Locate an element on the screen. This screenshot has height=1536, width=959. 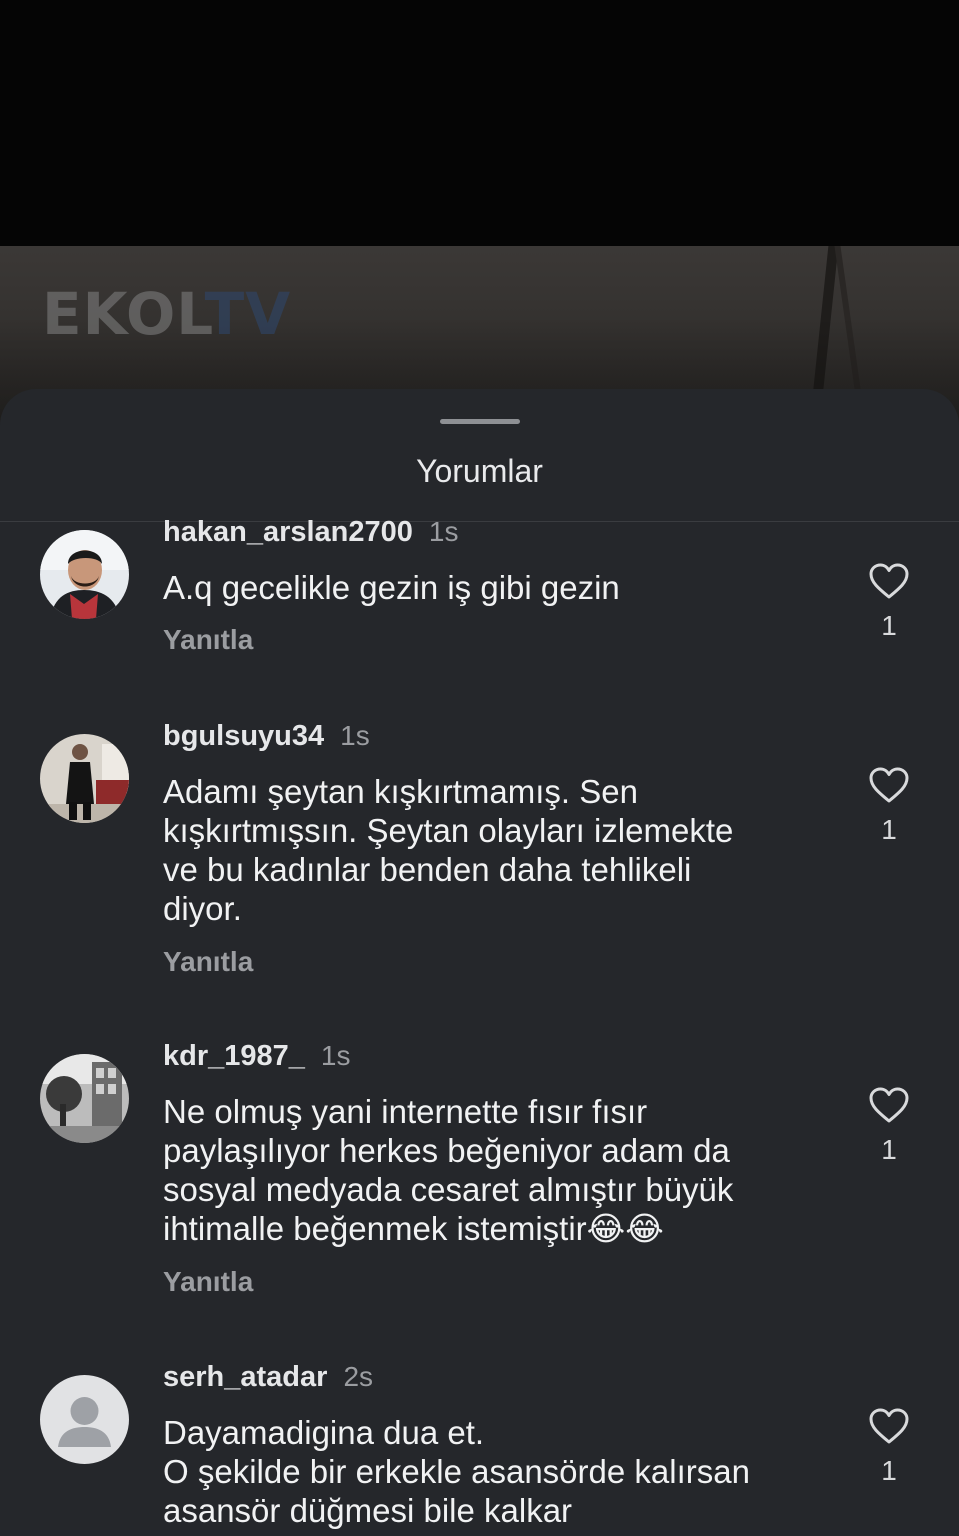
person-portrait-icon is located at coordinates (84, 574).